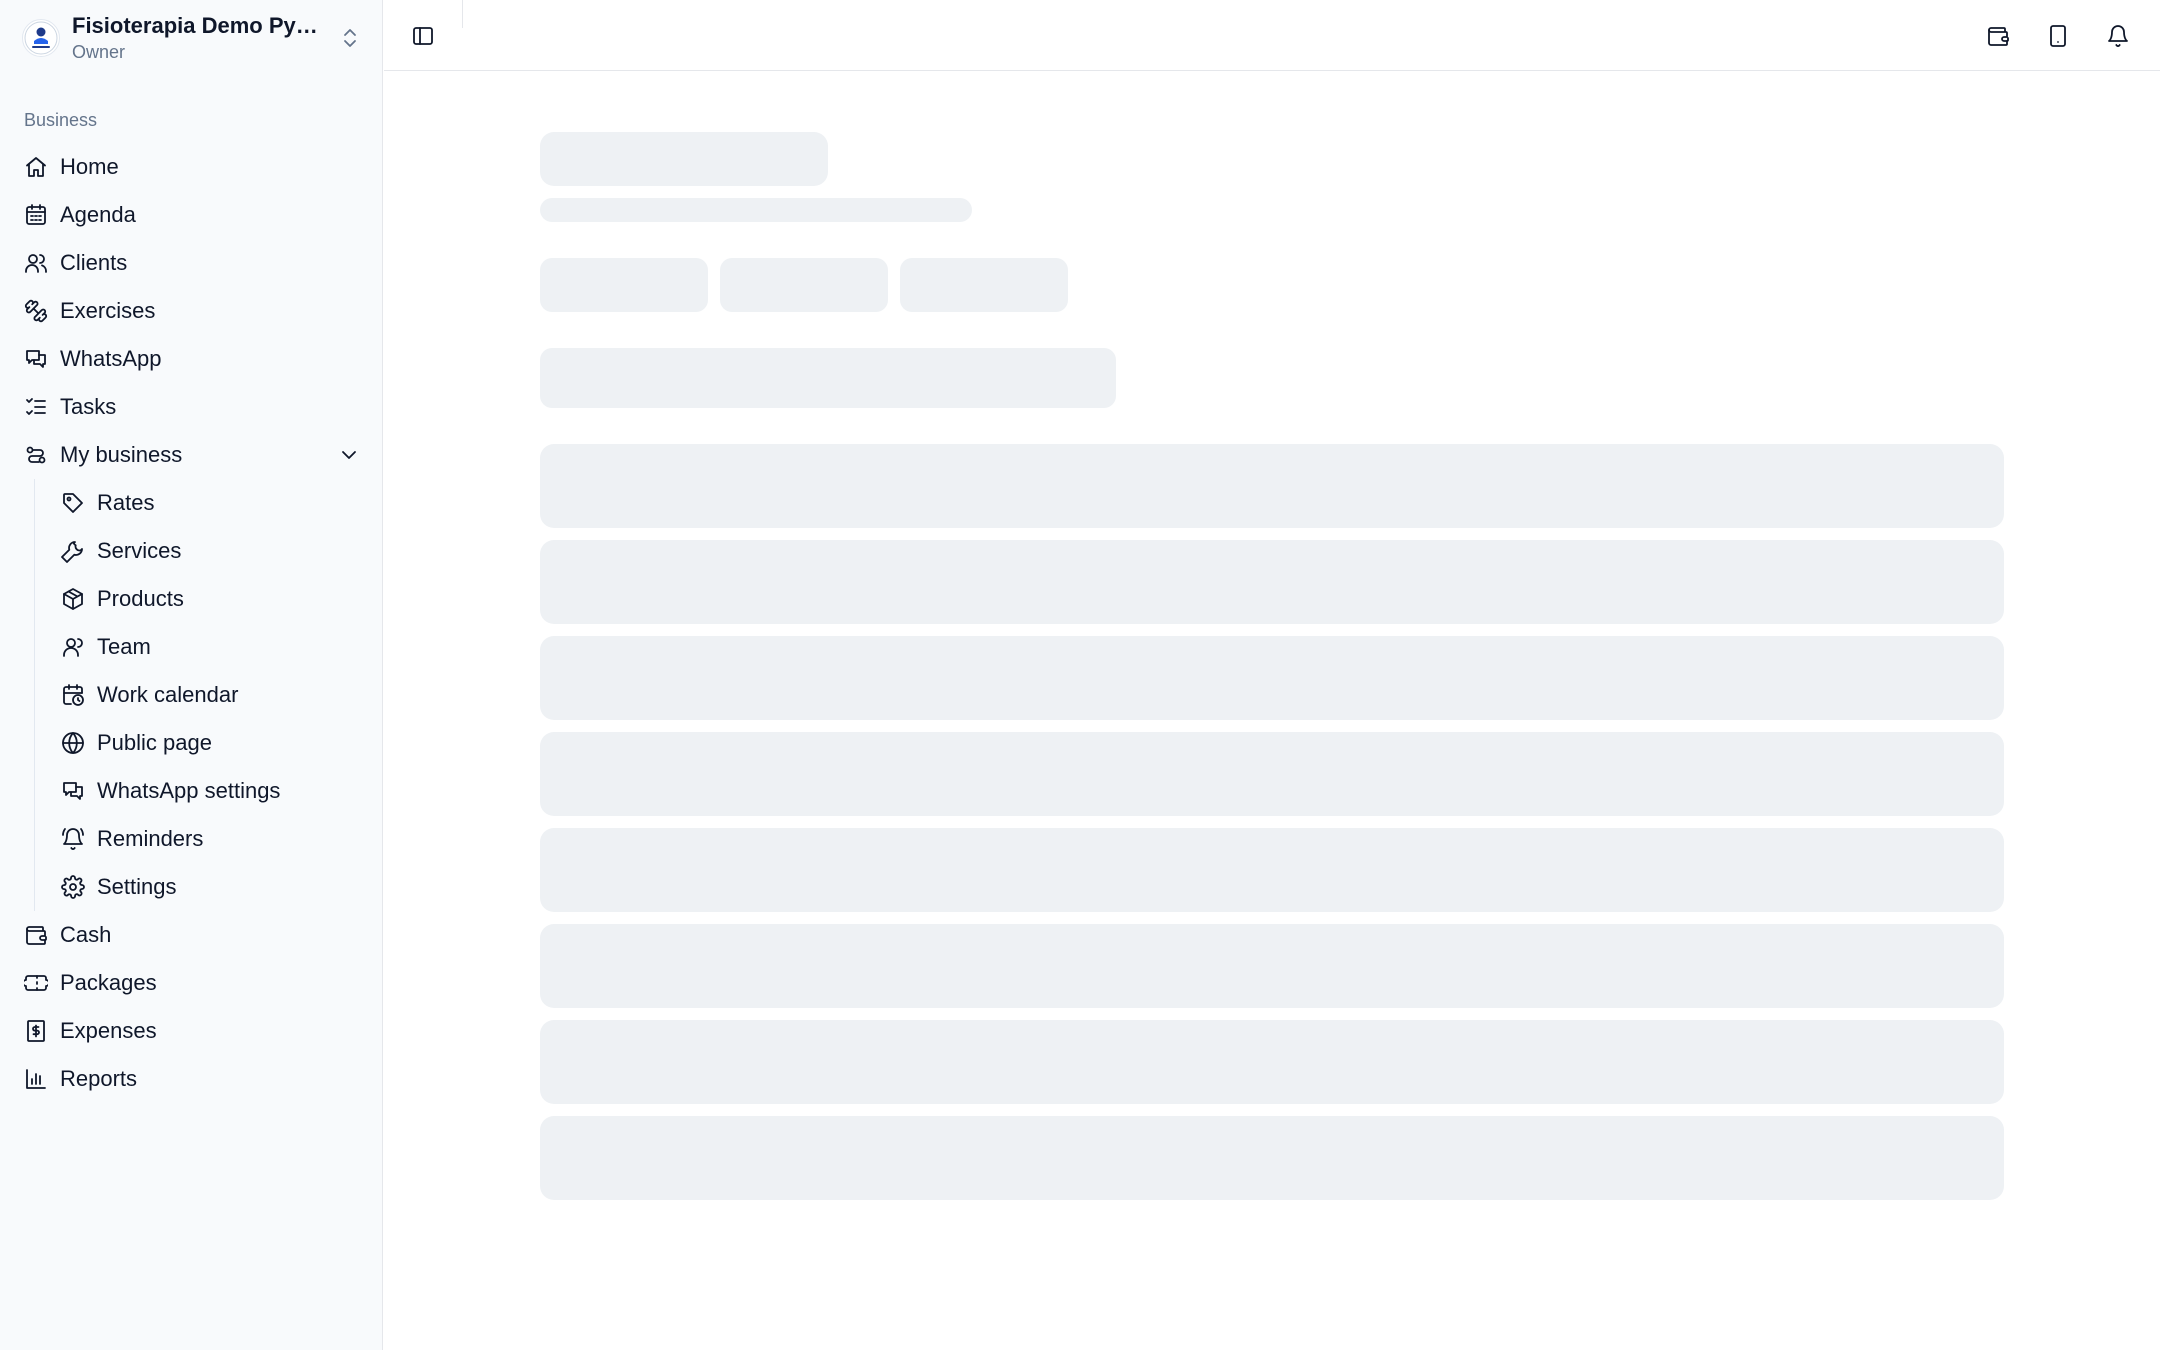 The image size is (2160, 1350). Describe the element at coordinates (1272, 35) in the screenshot. I see `top-bar` at that location.